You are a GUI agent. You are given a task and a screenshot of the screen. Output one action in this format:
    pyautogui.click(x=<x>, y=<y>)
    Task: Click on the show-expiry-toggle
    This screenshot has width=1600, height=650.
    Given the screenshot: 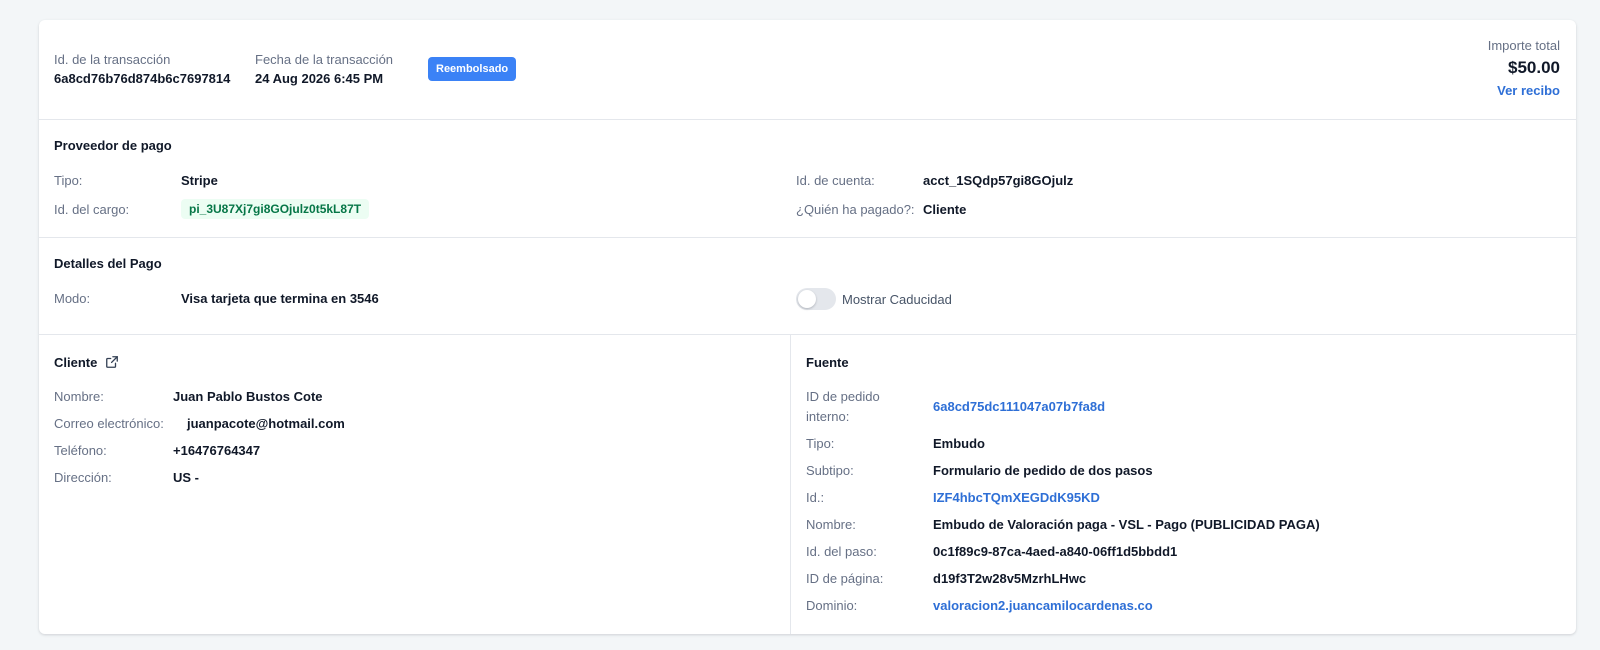 What is the action you would take?
    pyautogui.click(x=816, y=299)
    